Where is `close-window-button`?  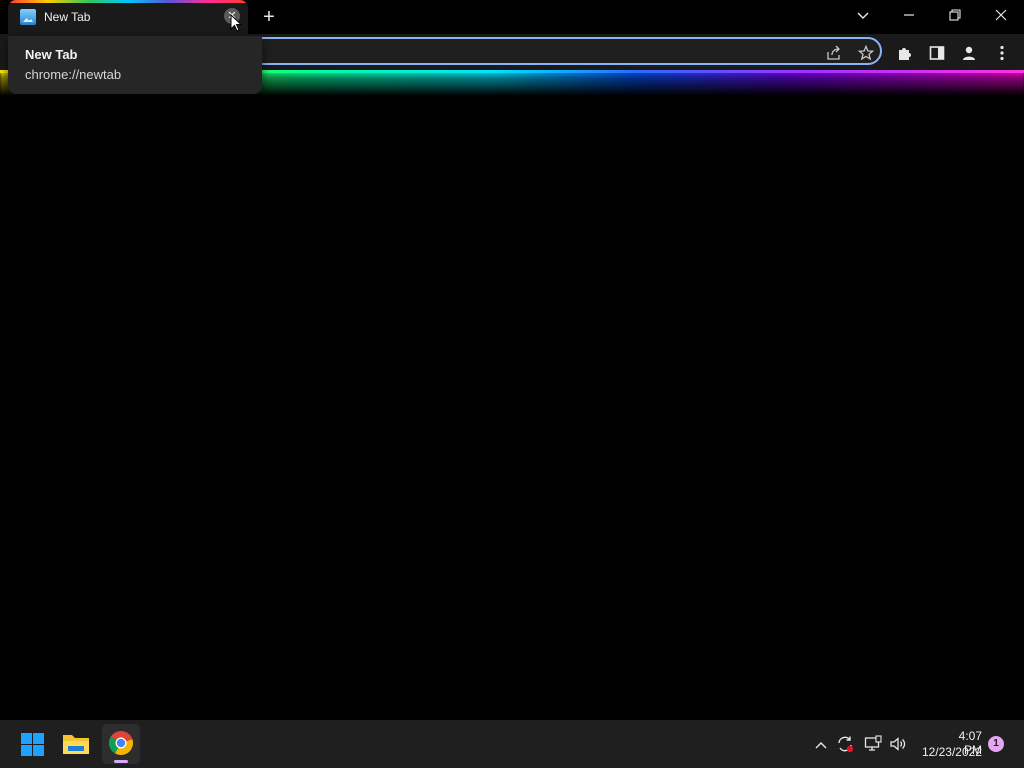
close-window-button is located at coordinates (1001, 15).